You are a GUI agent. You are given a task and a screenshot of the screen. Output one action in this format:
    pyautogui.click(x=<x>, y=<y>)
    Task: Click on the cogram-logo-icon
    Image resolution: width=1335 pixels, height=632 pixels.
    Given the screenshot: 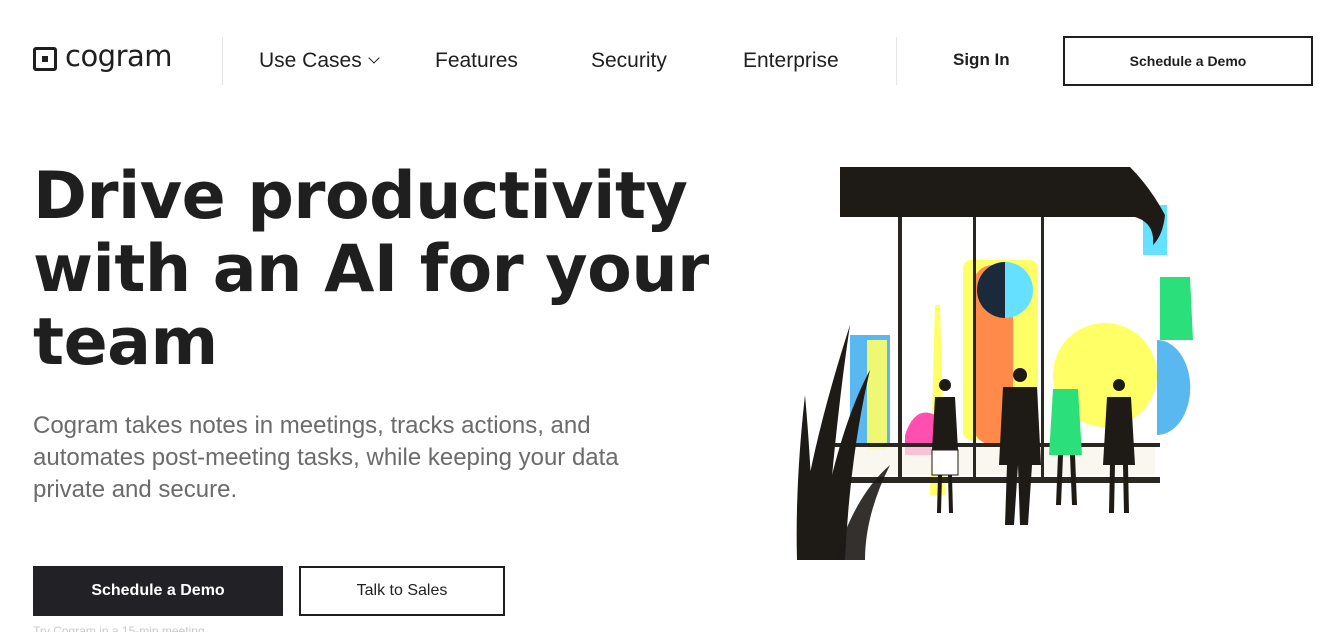 What is the action you would take?
    pyautogui.click(x=45, y=58)
    